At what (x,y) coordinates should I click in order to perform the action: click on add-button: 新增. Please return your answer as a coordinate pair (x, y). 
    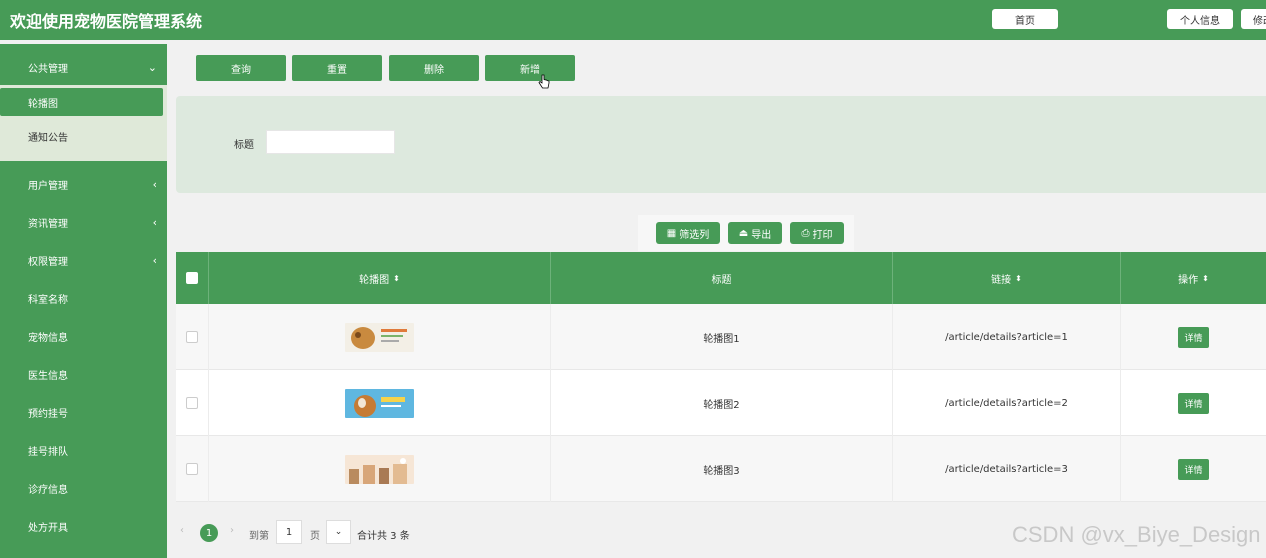
    Looking at the image, I should click on (530, 68).